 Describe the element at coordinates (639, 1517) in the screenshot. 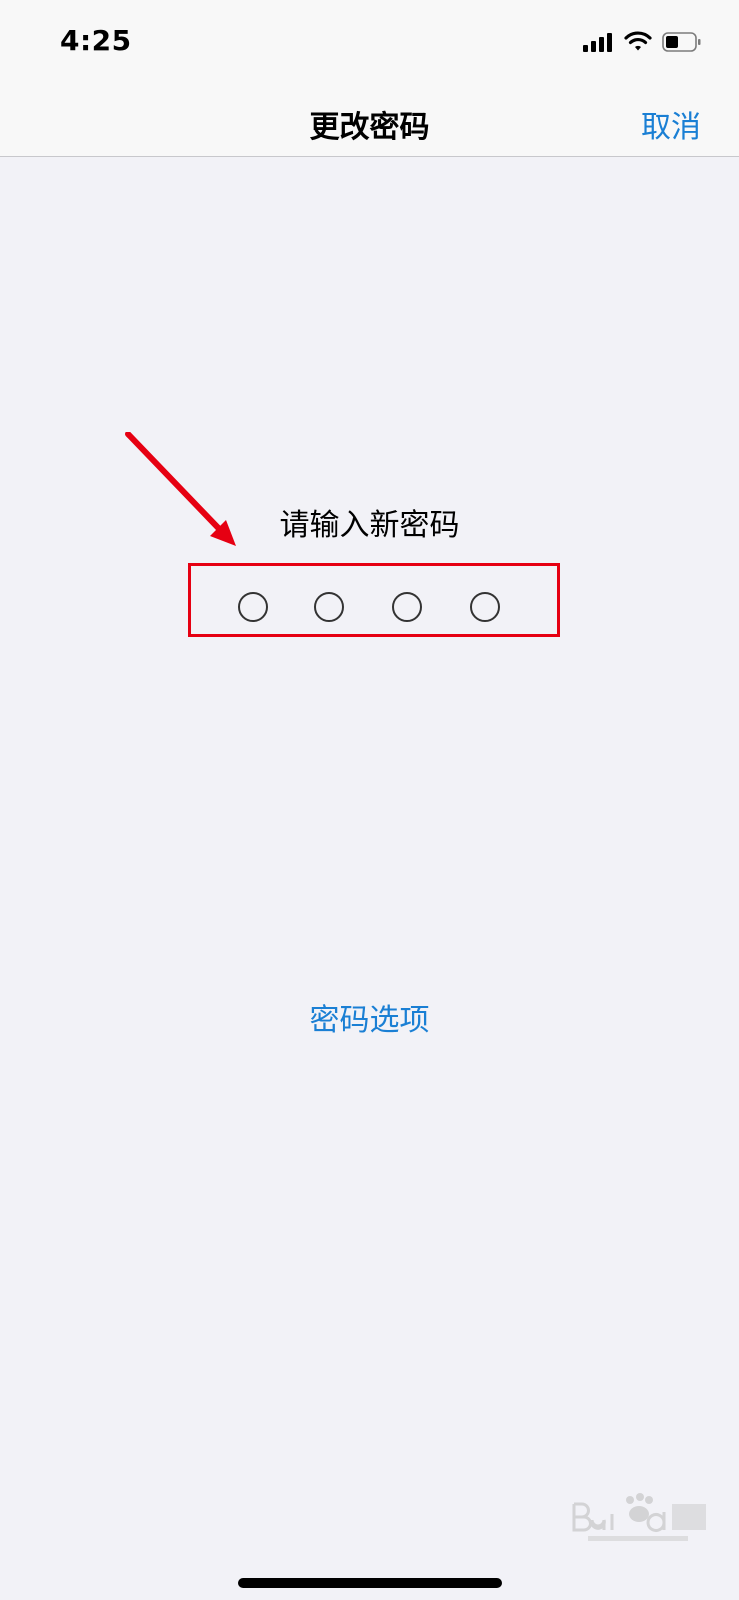

I see `baidu-watermark-logo` at that location.